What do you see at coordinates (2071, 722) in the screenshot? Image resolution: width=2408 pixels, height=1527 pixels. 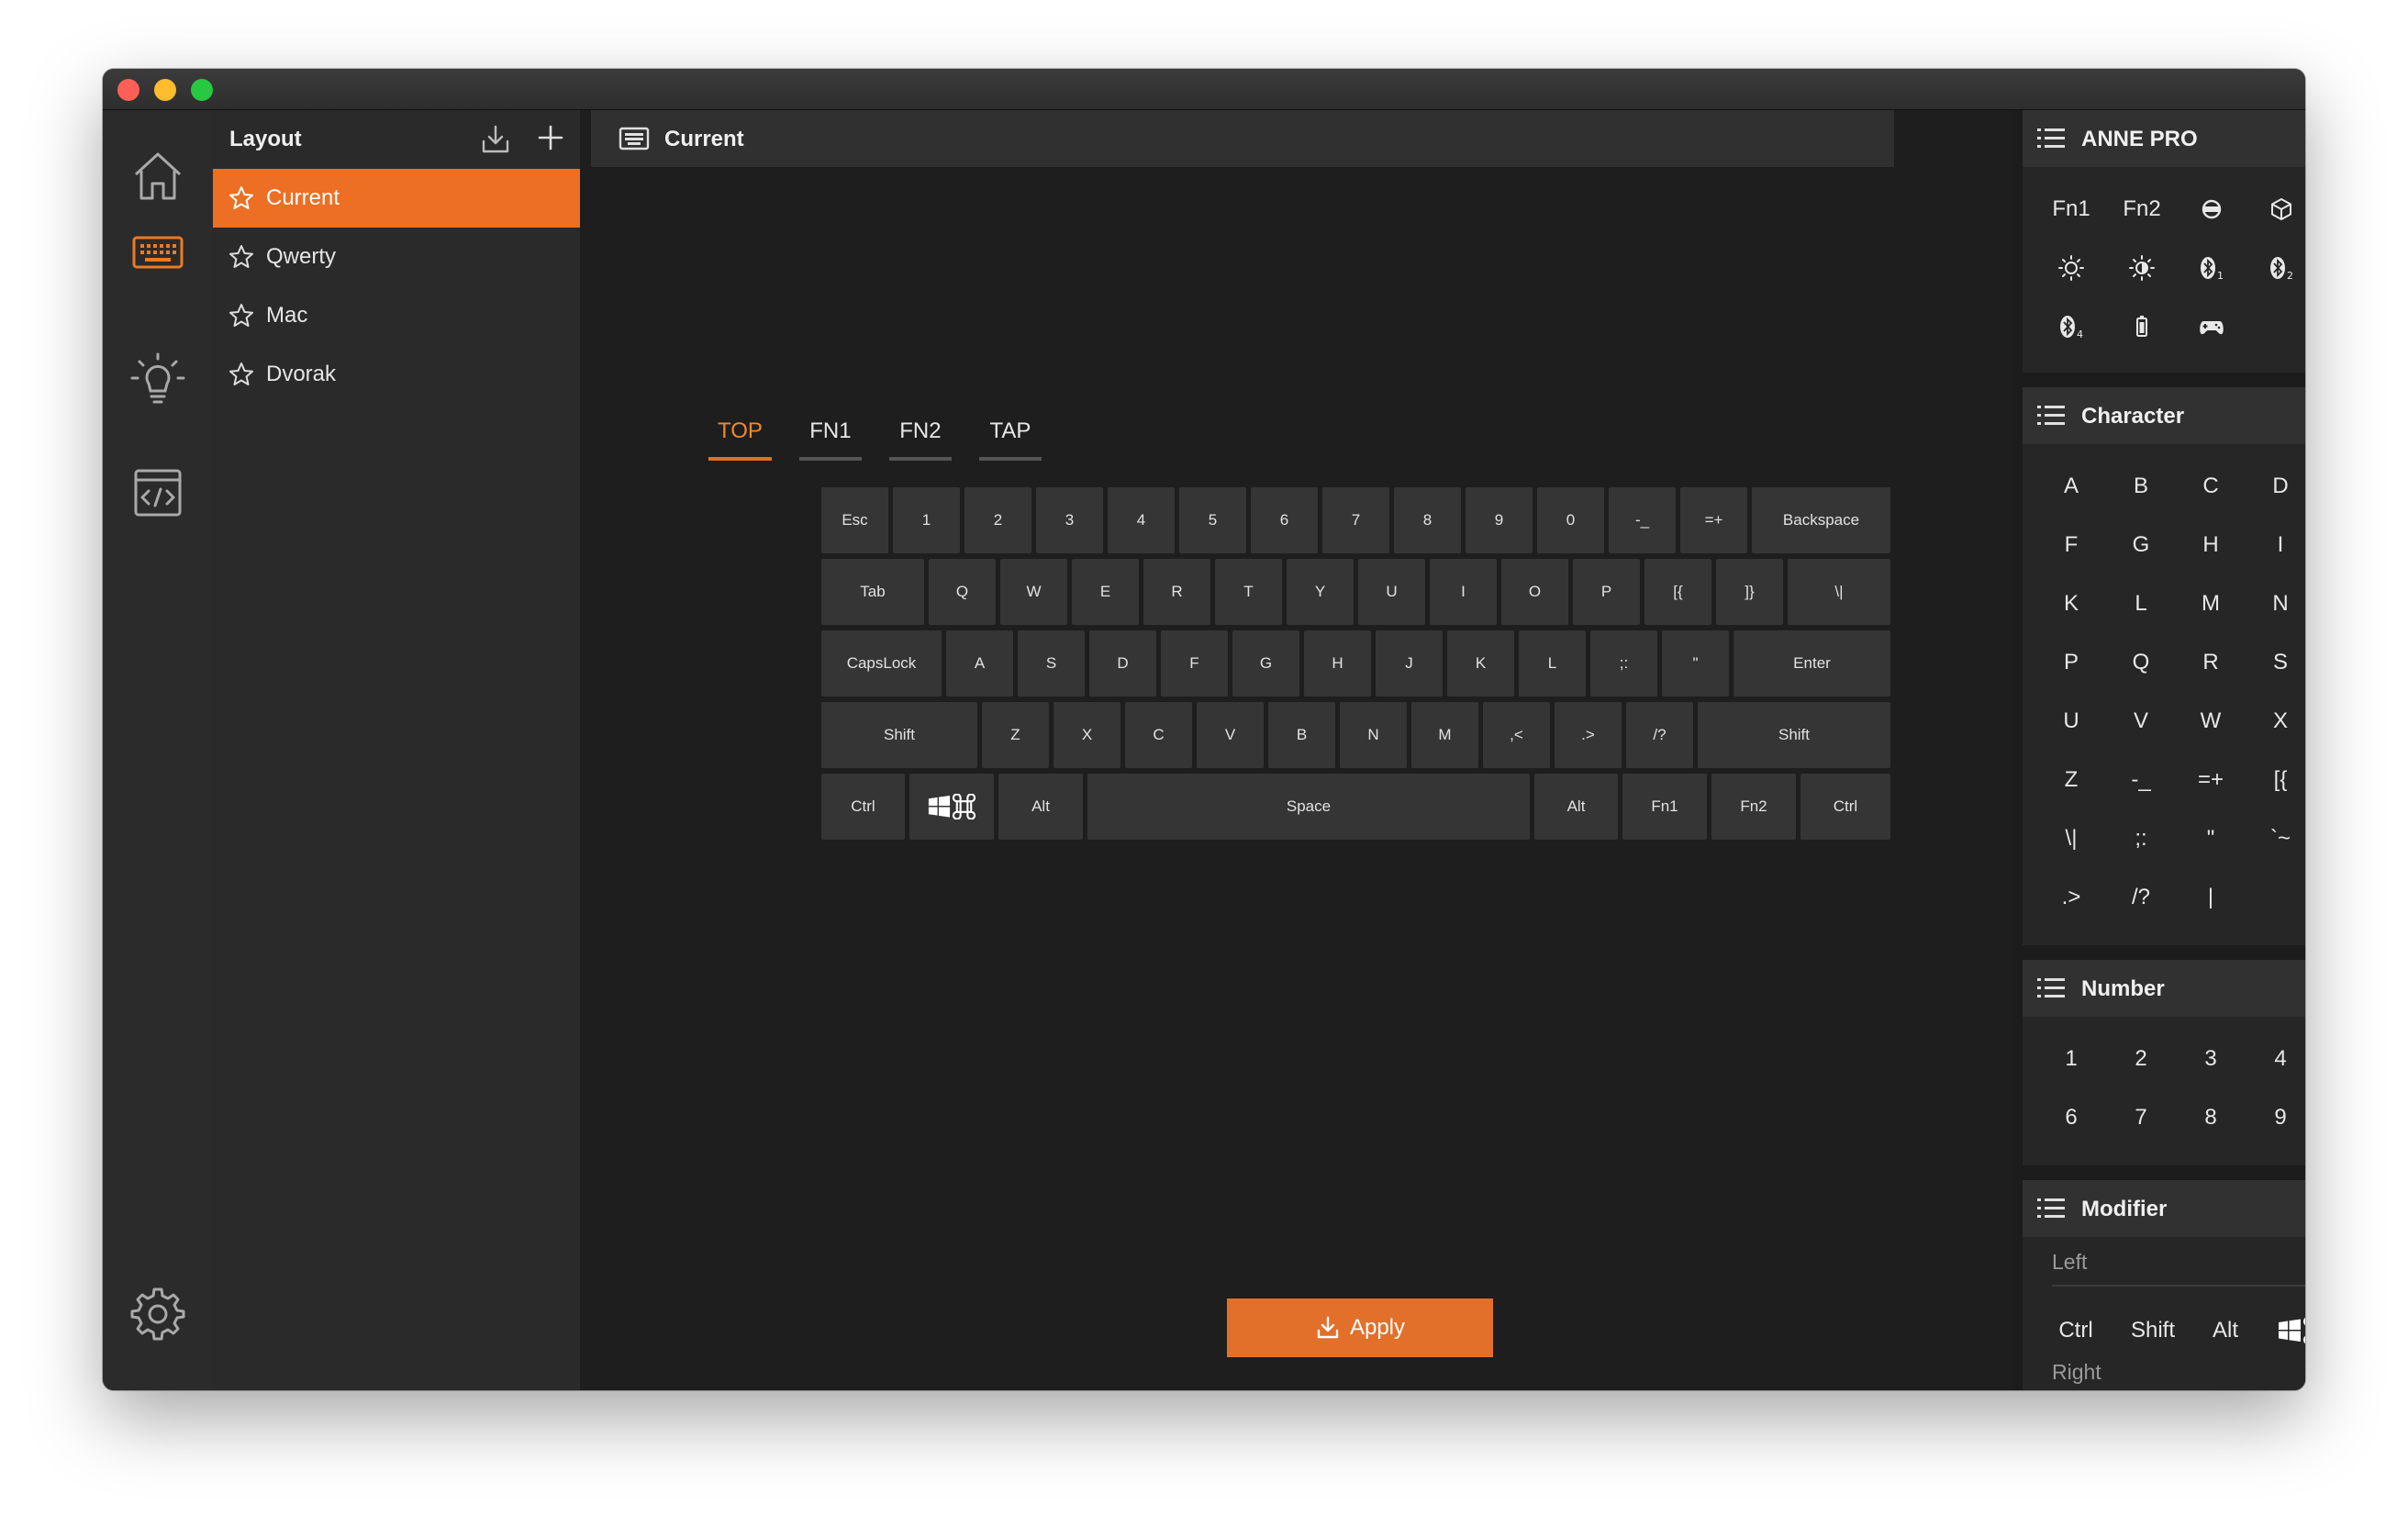 I see `character-key: U` at bounding box center [2071, 722].